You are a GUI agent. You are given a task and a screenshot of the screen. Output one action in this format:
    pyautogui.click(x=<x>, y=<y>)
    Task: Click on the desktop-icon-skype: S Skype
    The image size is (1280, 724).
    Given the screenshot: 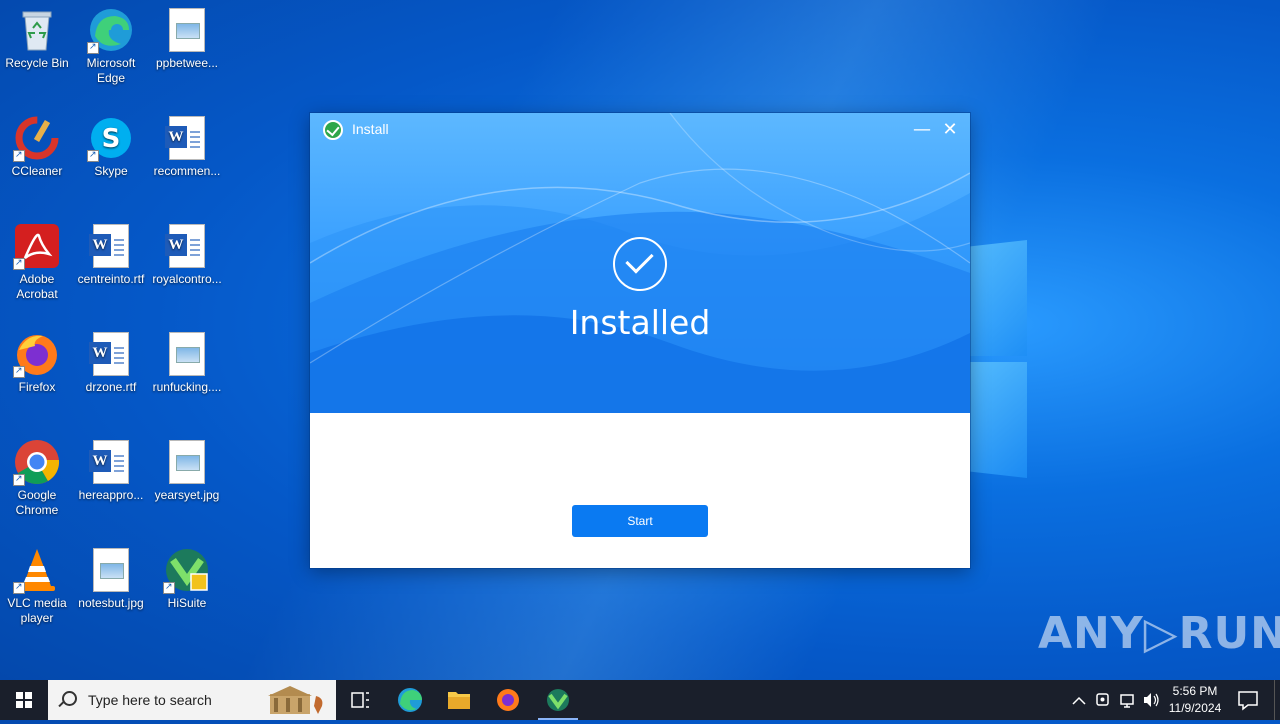 What is the action you would take?
    pyautogui.click(x=111, y=146)
    